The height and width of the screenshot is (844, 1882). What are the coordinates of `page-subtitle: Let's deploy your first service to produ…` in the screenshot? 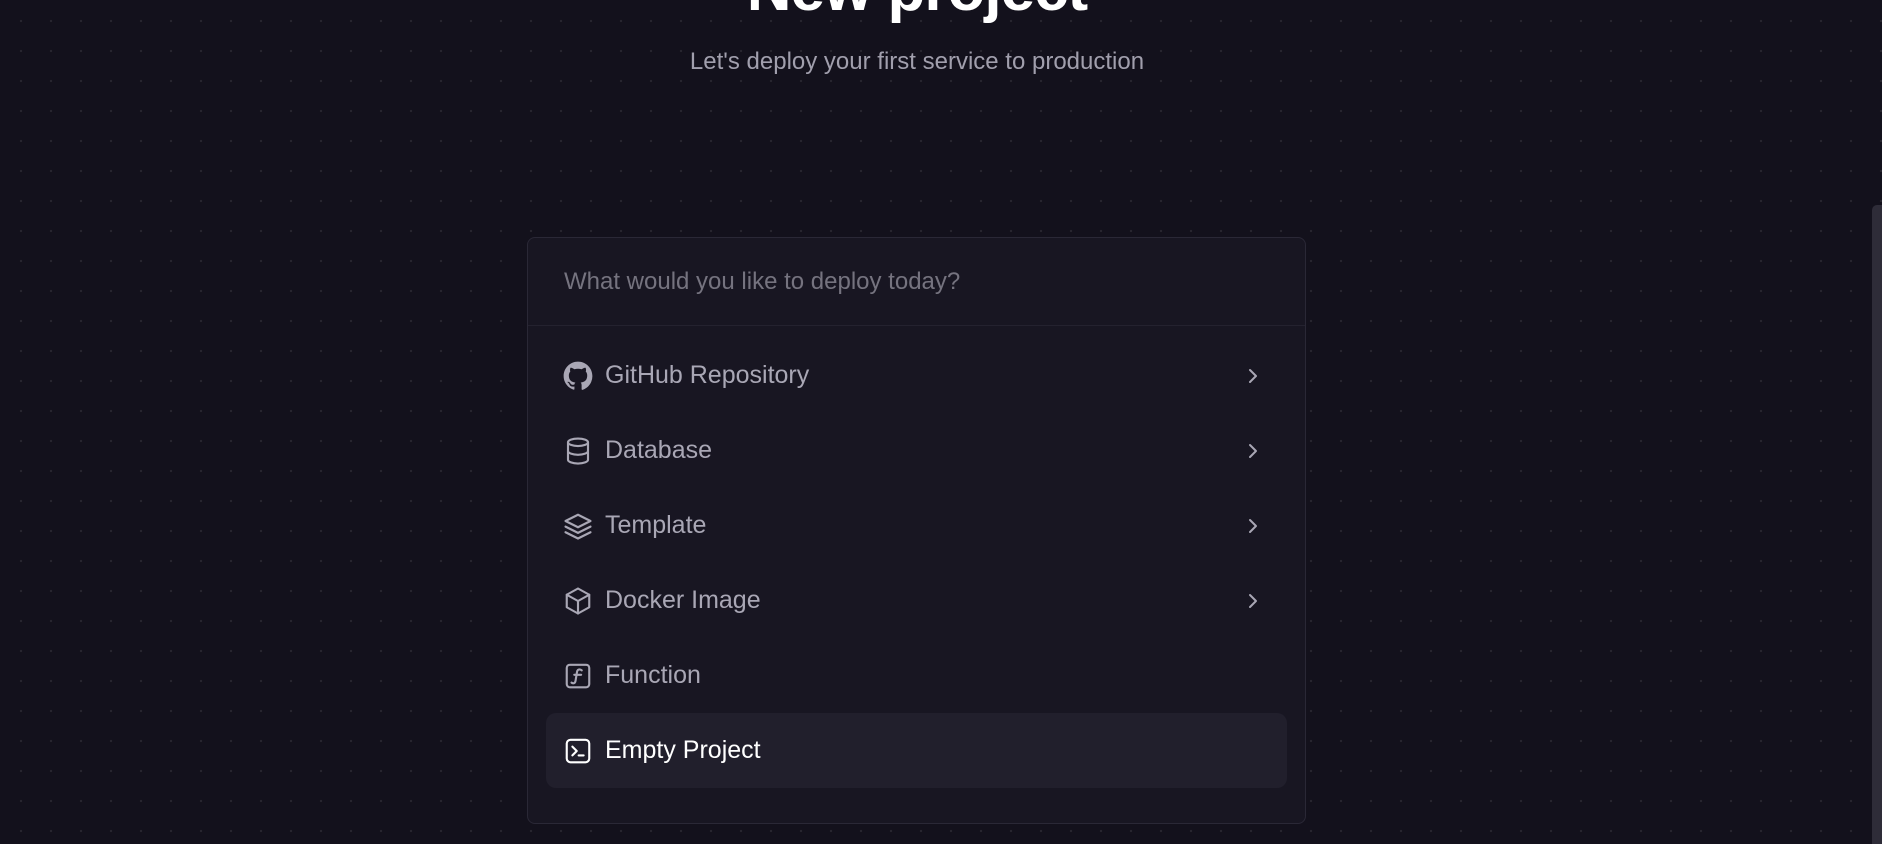 It's located at (917, 61).